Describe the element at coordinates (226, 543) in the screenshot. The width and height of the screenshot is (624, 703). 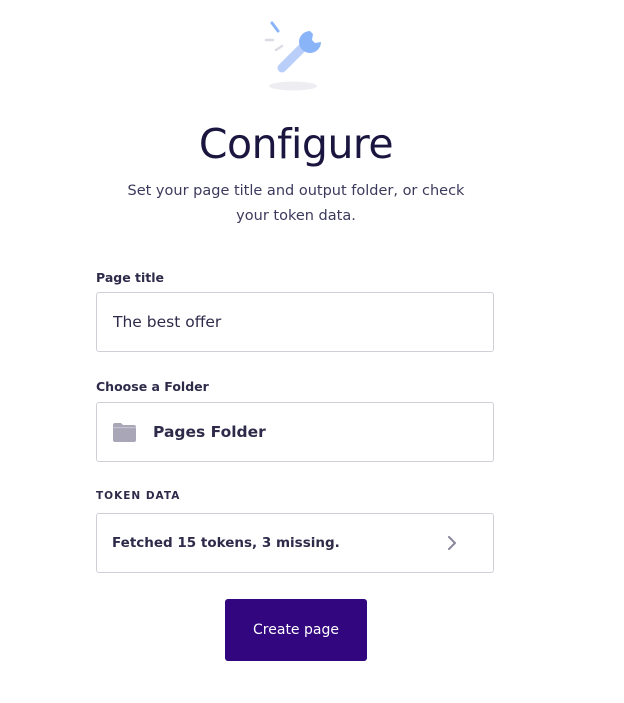
I see `token-data-status: Fetched 15 tokens, 3 missing.` at that location.